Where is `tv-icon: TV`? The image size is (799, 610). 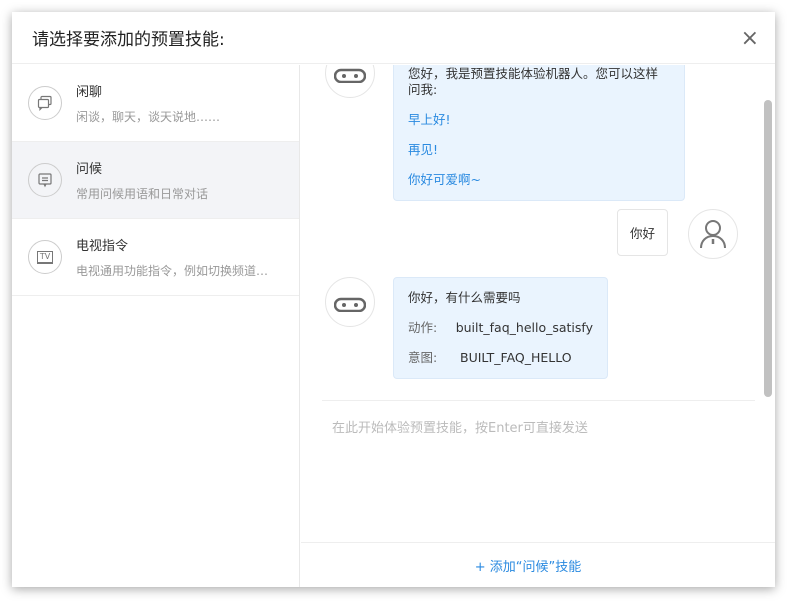 tv-icon: TV is located at coordinates (45, 257).